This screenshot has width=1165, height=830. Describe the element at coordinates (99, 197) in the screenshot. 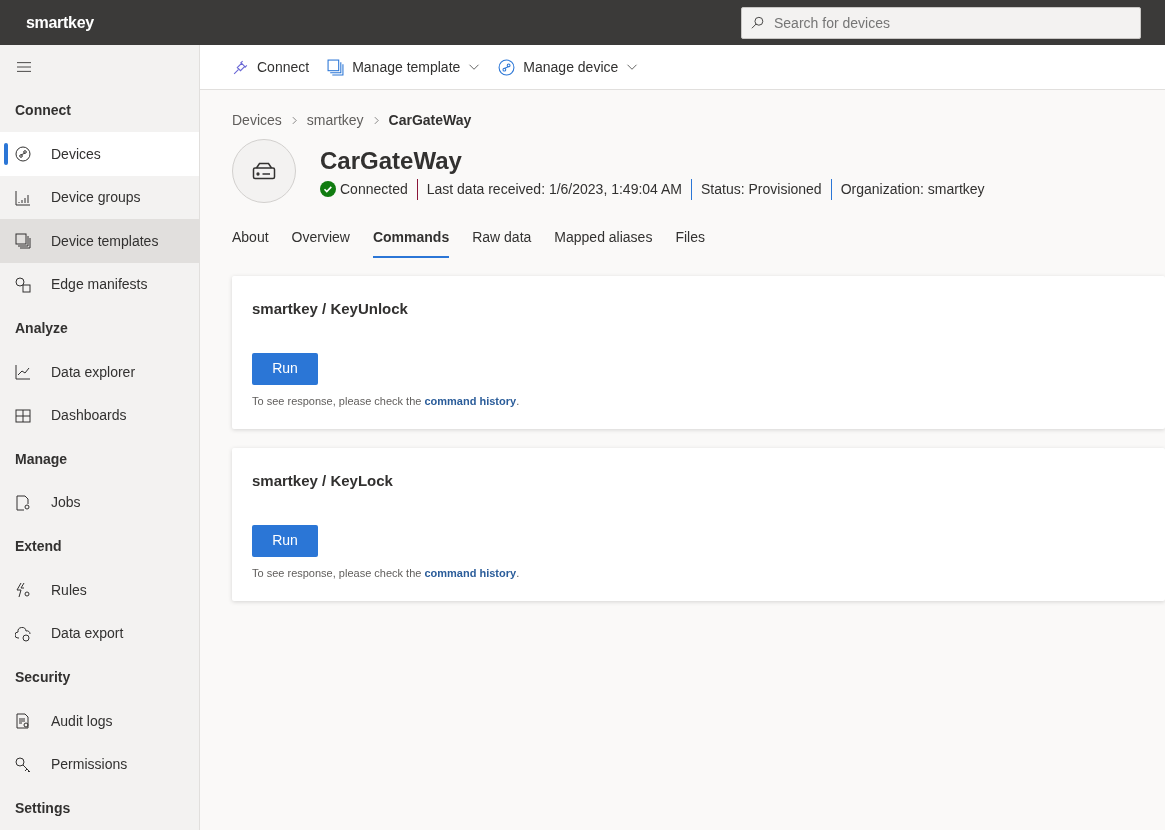

I see `nav-item: Device groups` at that location.